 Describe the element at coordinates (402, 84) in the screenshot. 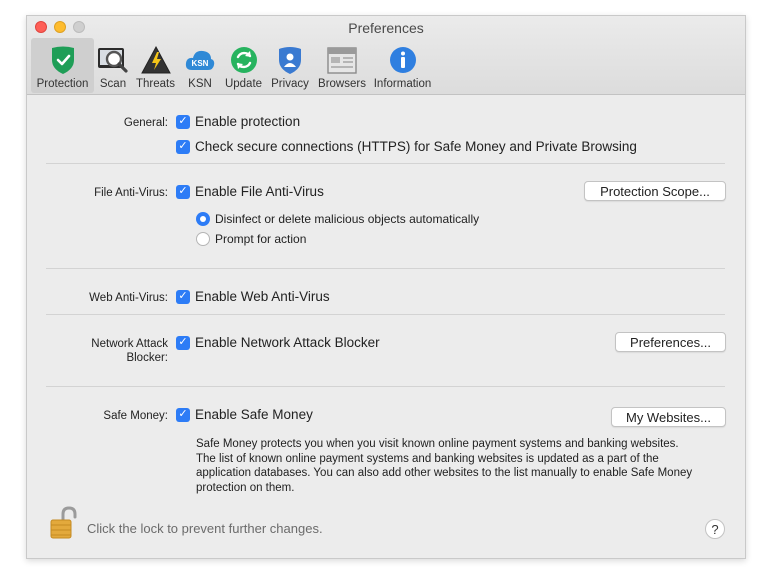

I see `tab-label: Information` at that location.